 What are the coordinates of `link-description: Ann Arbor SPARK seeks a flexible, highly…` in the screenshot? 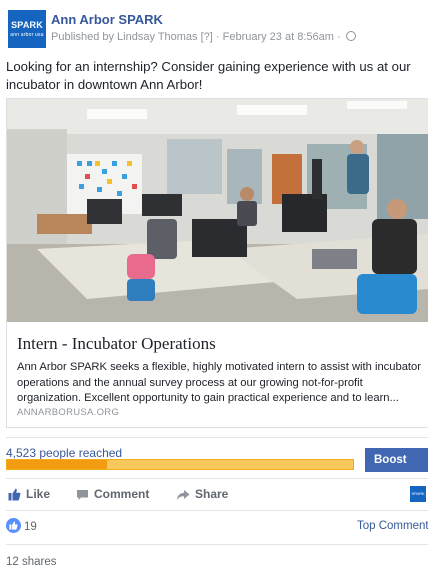 It's located at (219, 382).